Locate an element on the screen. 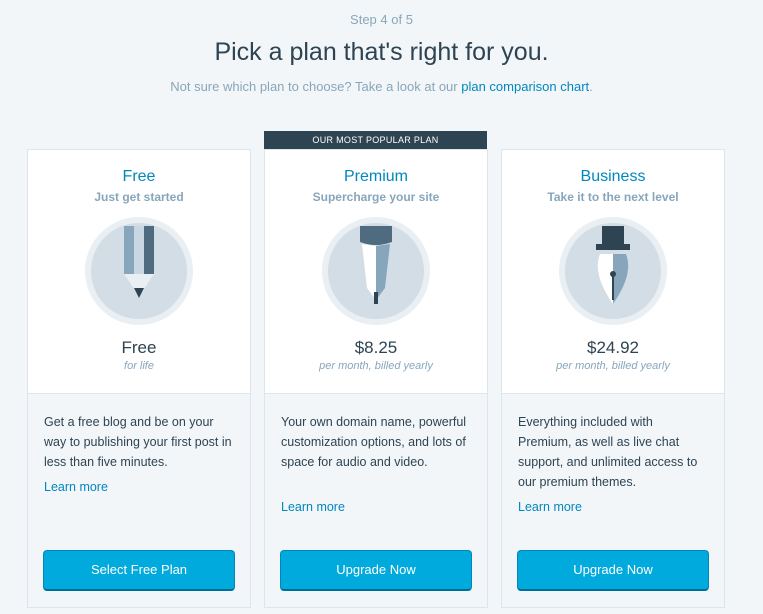  plan-price: Free is located at coordinates (139, 347).